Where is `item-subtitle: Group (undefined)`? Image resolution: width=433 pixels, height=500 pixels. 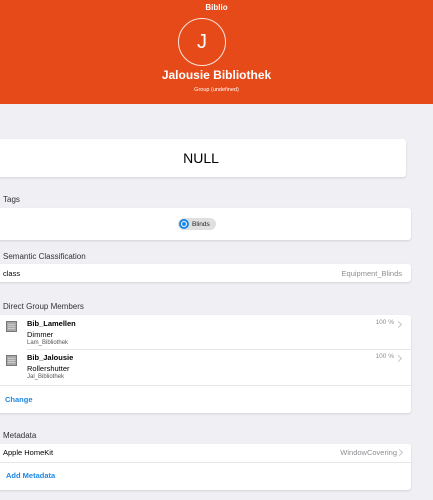
item-subtitle: Group (undefined) is located at coordinates (216, 90).